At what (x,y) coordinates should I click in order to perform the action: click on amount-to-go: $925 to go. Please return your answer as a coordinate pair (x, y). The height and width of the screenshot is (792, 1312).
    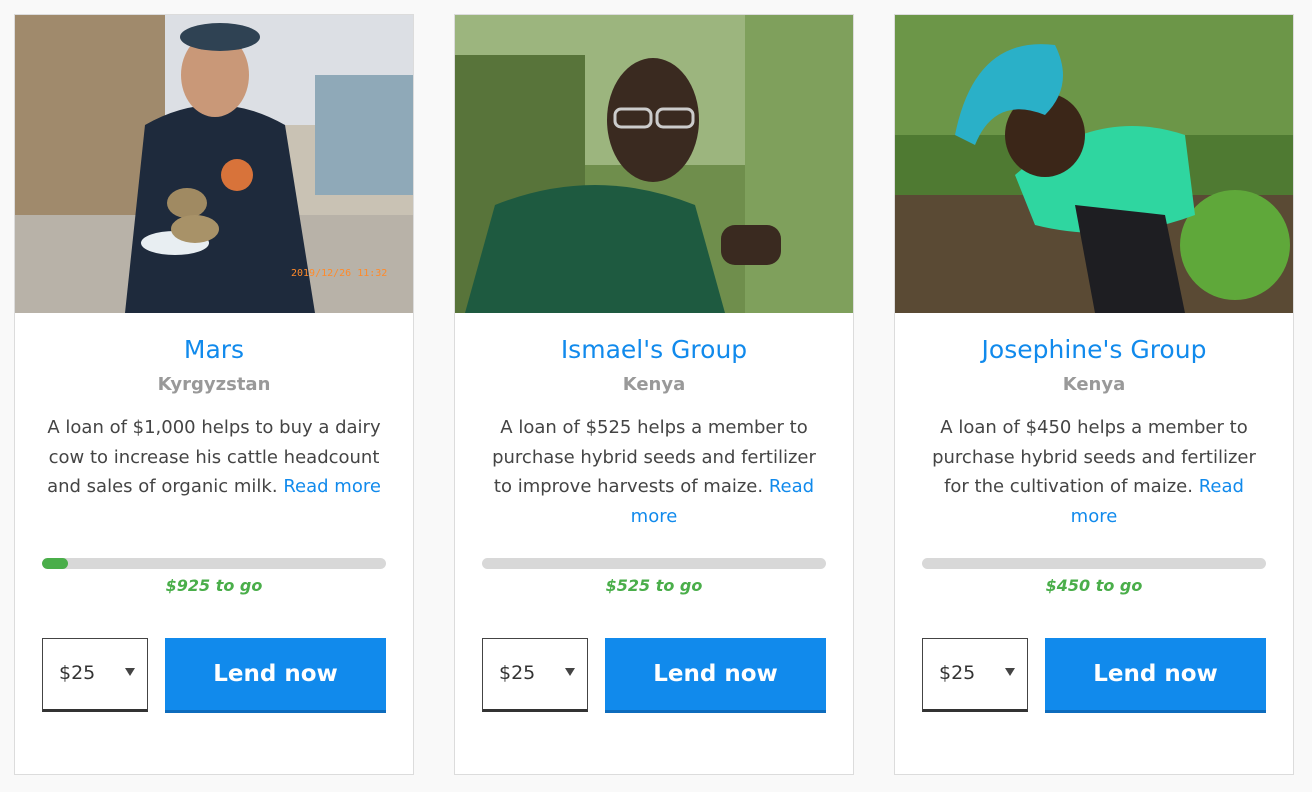
    Looking at the image, I should click on (214, 585).